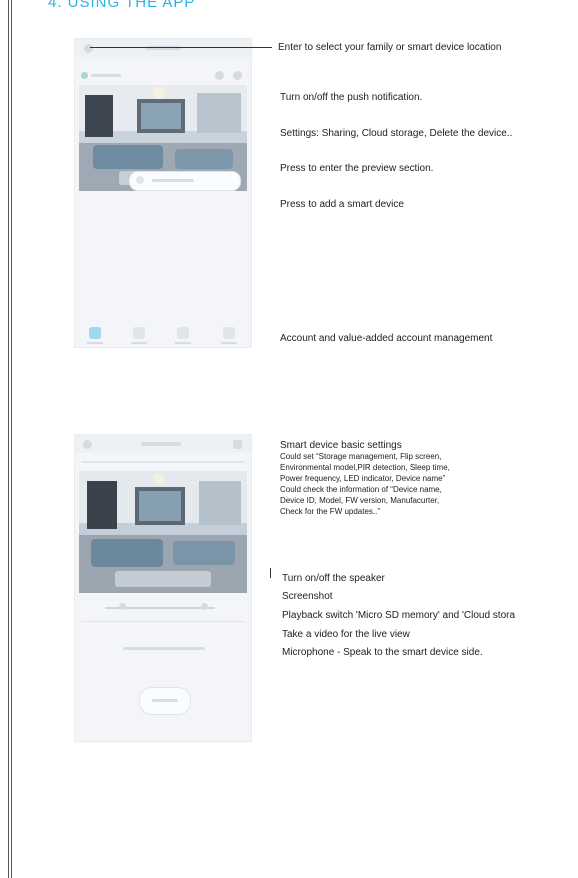  I want to click on location-menu-icon, so click(88, 48).